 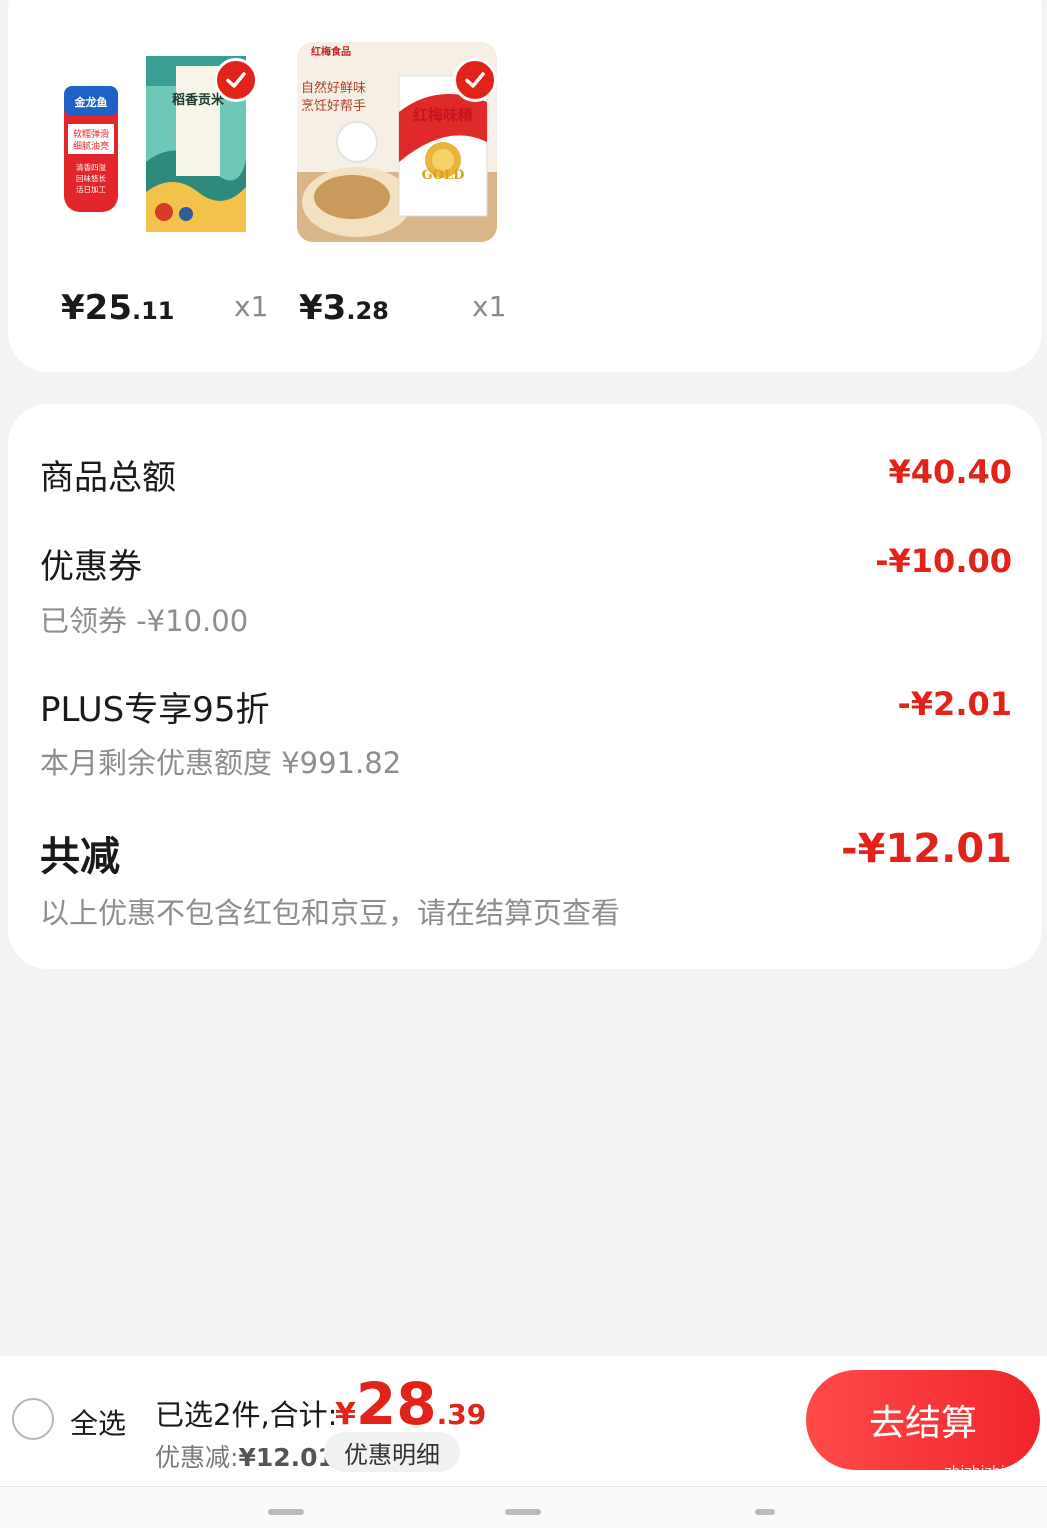 I want to click on selected-count-text: 已选2件,合计:, so click(x=246, y=1415).